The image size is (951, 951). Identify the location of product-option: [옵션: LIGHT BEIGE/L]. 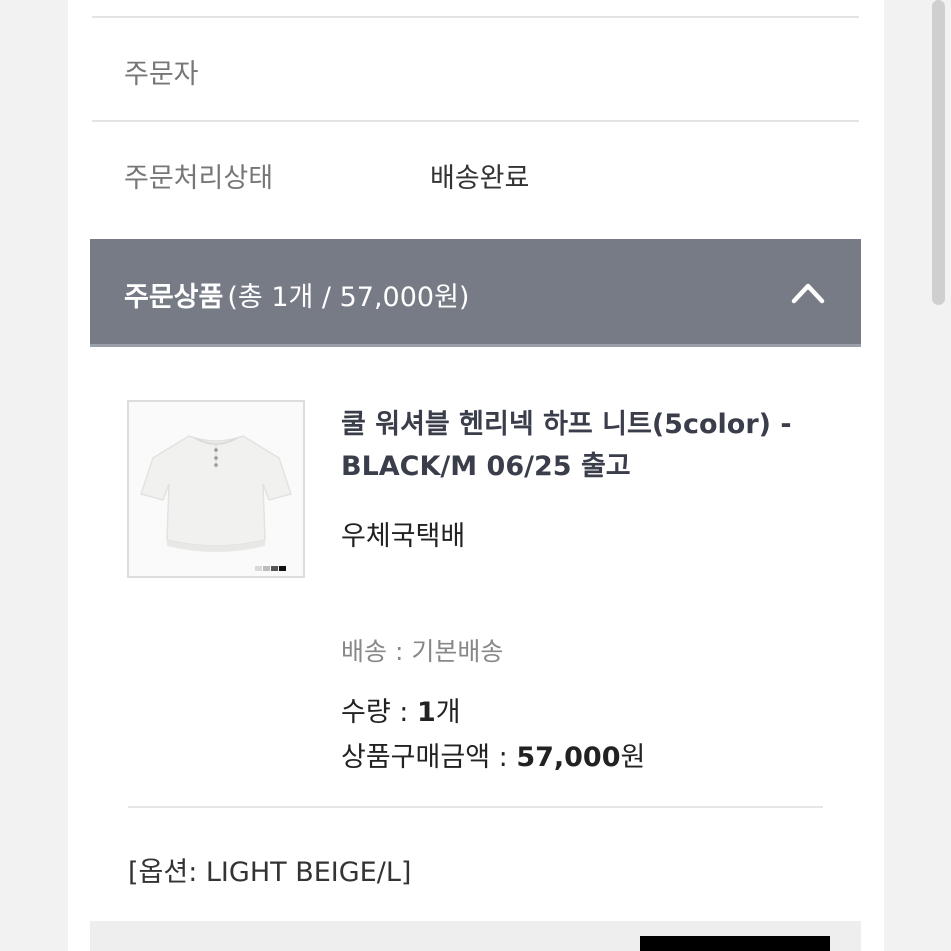
(270, 872).